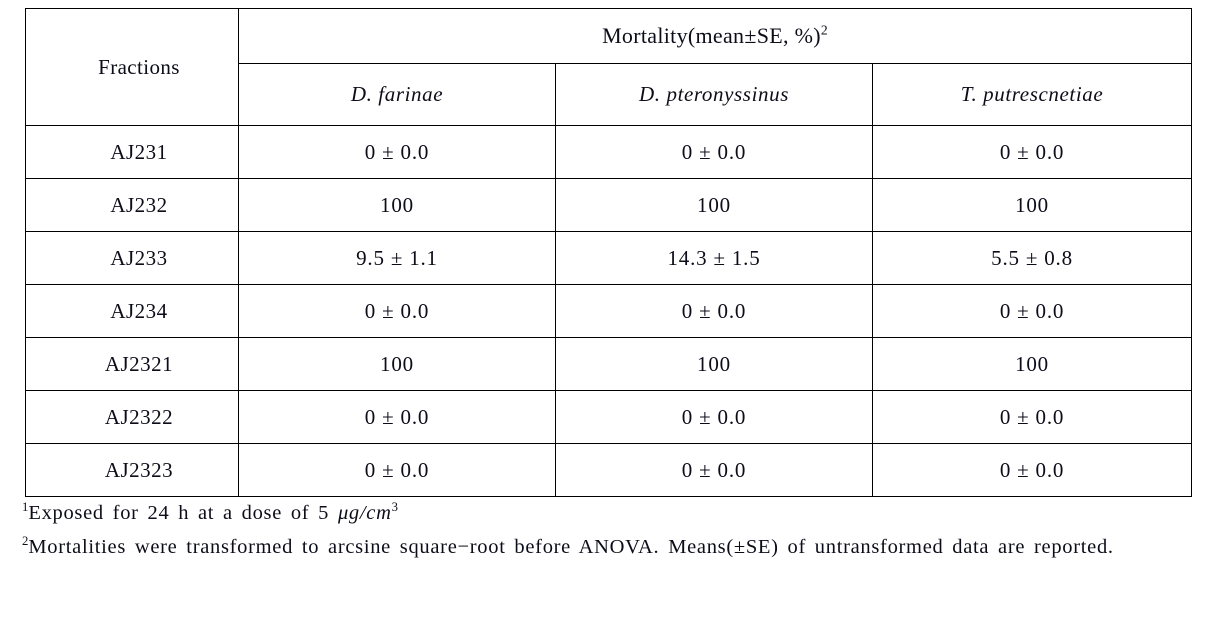  Describe the element at coordinates (132, 470) in the screenshot. I see `cell-fraction: AJ2323` at that location.